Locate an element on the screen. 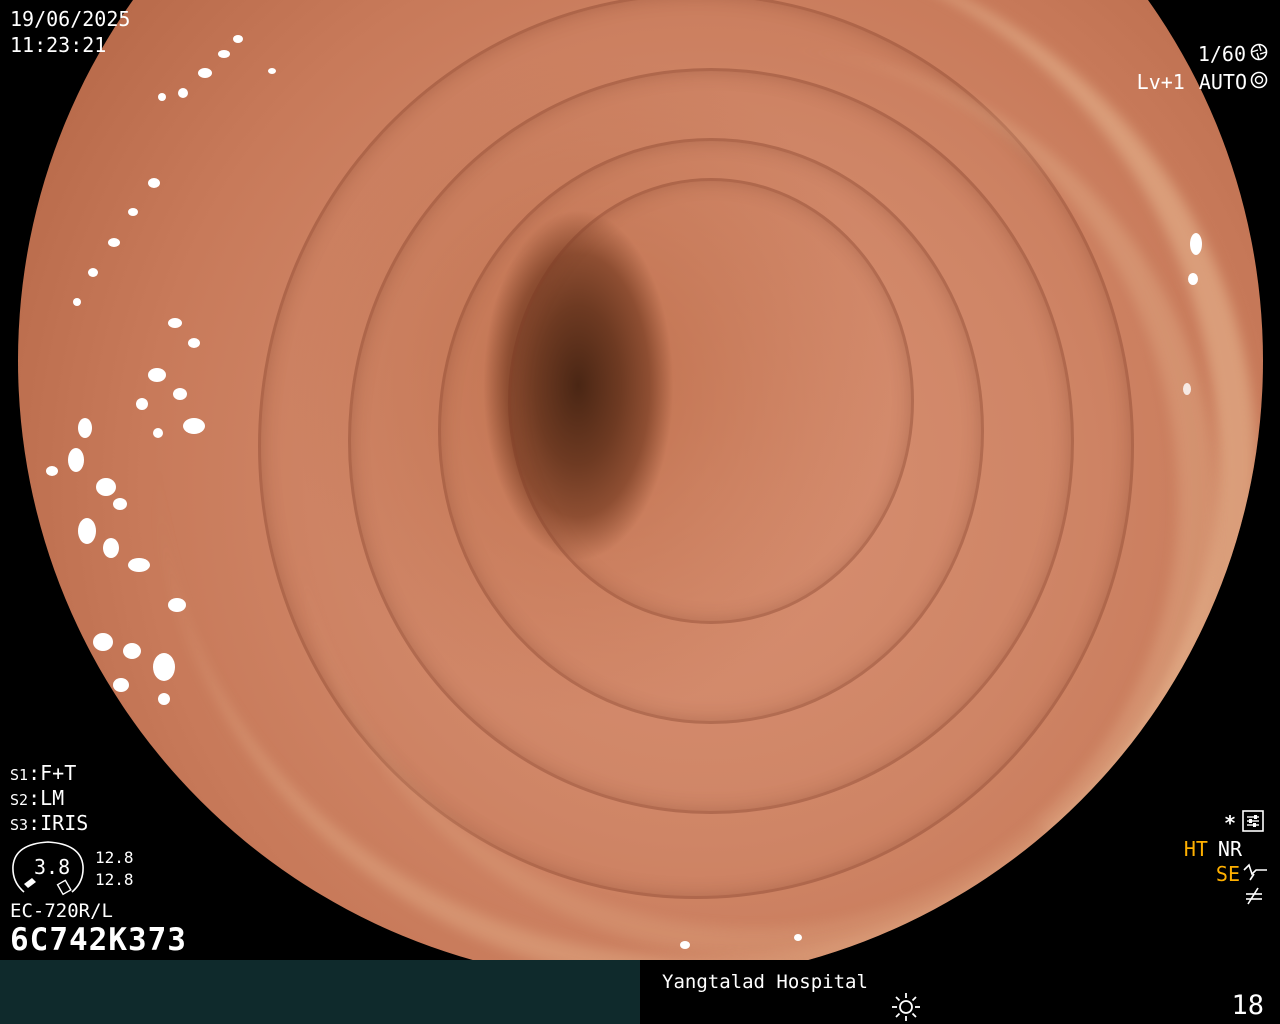 The width and height of the screenshot is (1280, 1024). setting-value: IRIS is located at coordinates (64, 823).